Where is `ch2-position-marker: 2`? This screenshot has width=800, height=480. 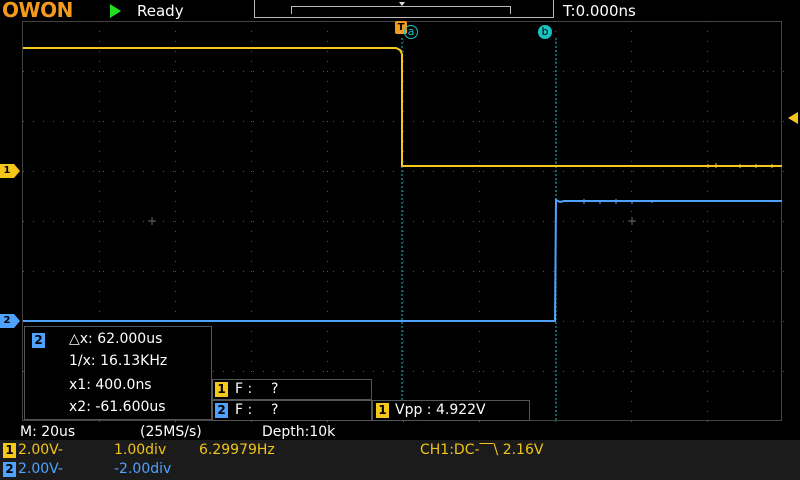 ch2-position-marker: 2 is located at coordinates (10, 321).